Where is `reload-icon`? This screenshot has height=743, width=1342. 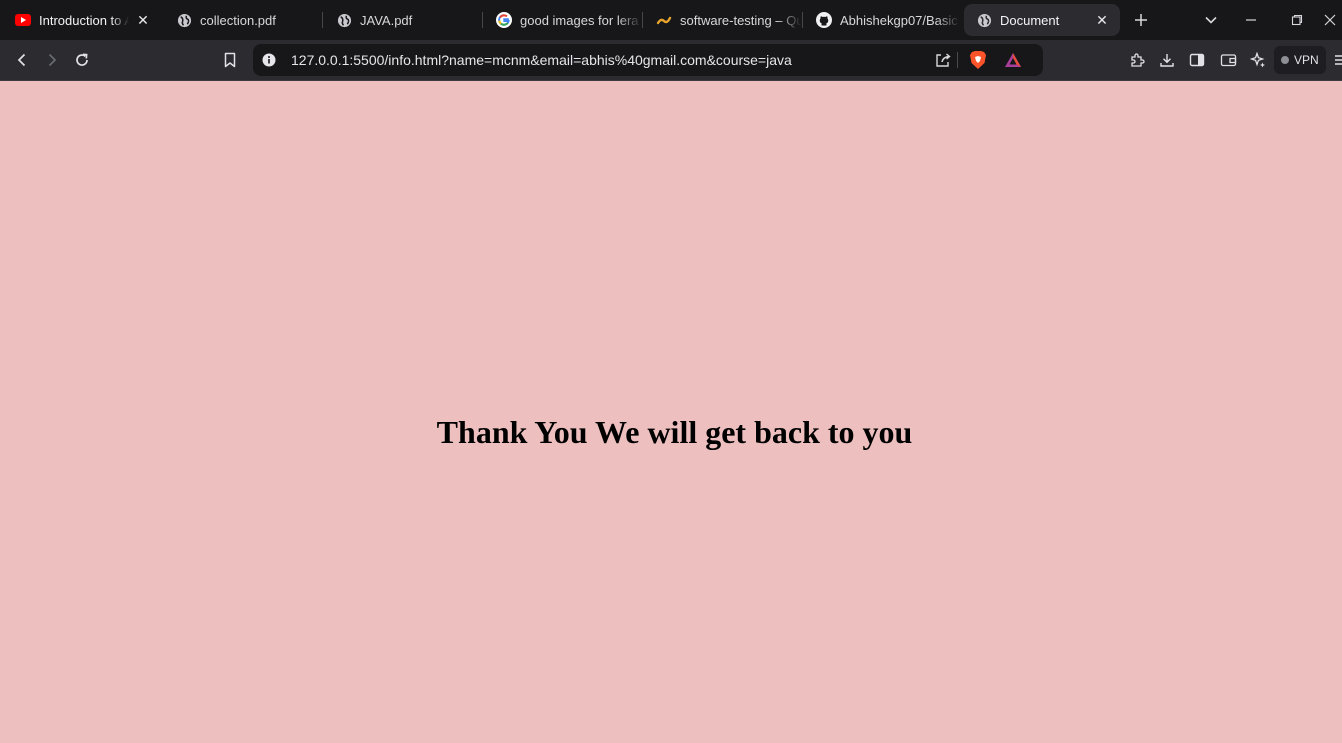
reload-icon is located at coordinates (82, 59).